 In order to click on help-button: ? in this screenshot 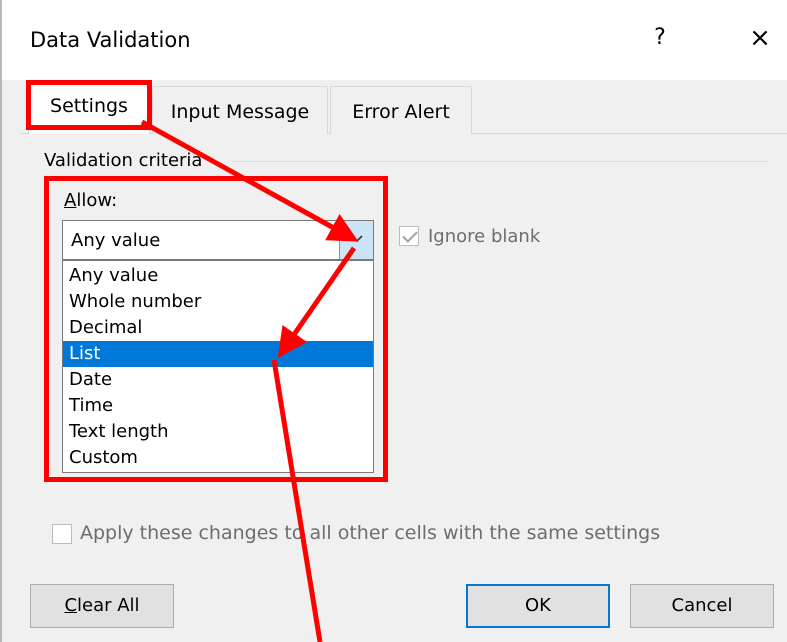, I will do `click(660, 38)`.